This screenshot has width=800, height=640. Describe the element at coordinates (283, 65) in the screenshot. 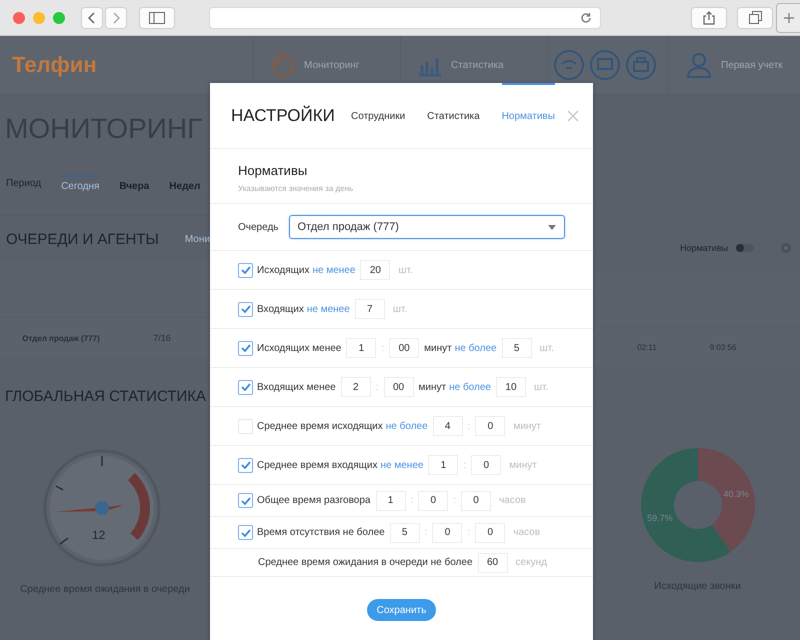

I see `stopwatch-icon` at that location.